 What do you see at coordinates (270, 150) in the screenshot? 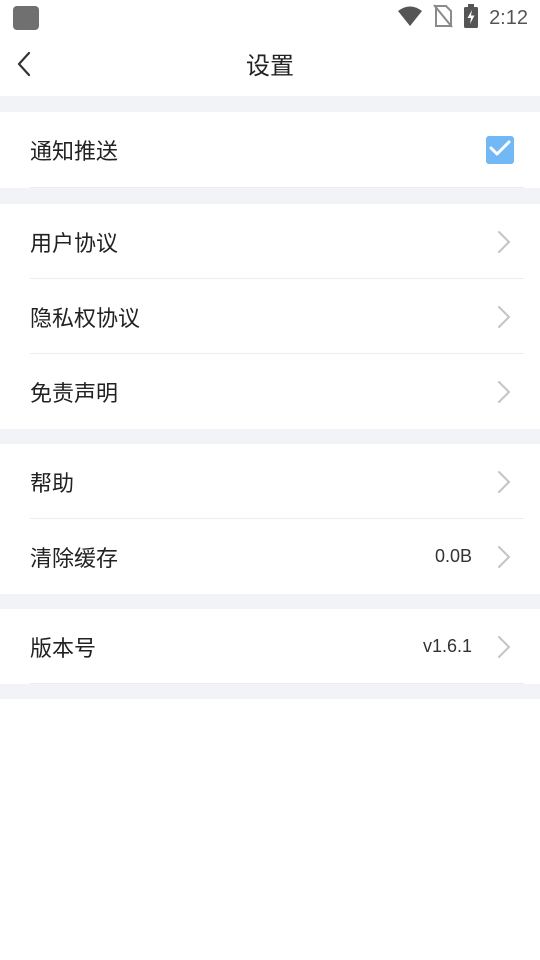
I see `row-notification-push: 通知推送` at bounding box center [270, 150].